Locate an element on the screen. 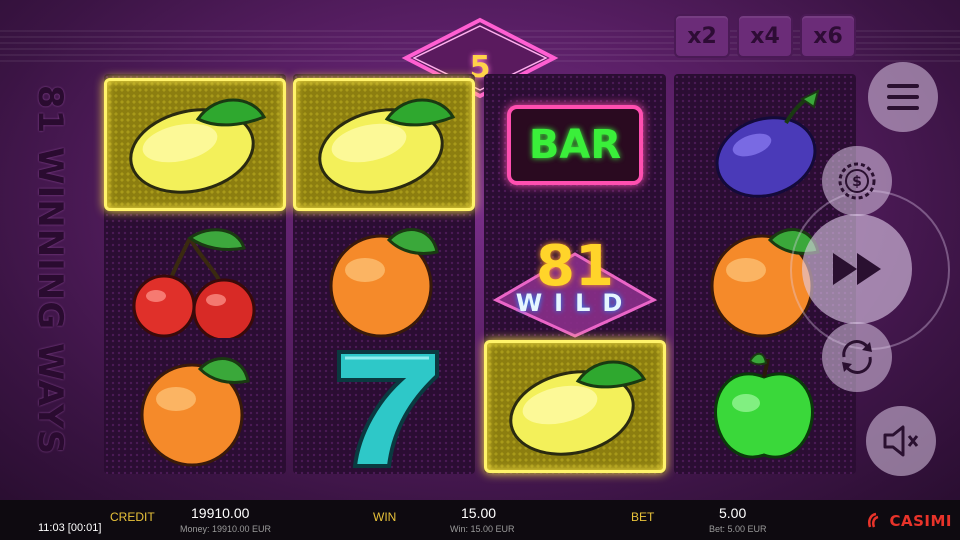 Image resolution: width=960 pixels, height=540 pixels. sound-button is located at coordinates (901, 441).